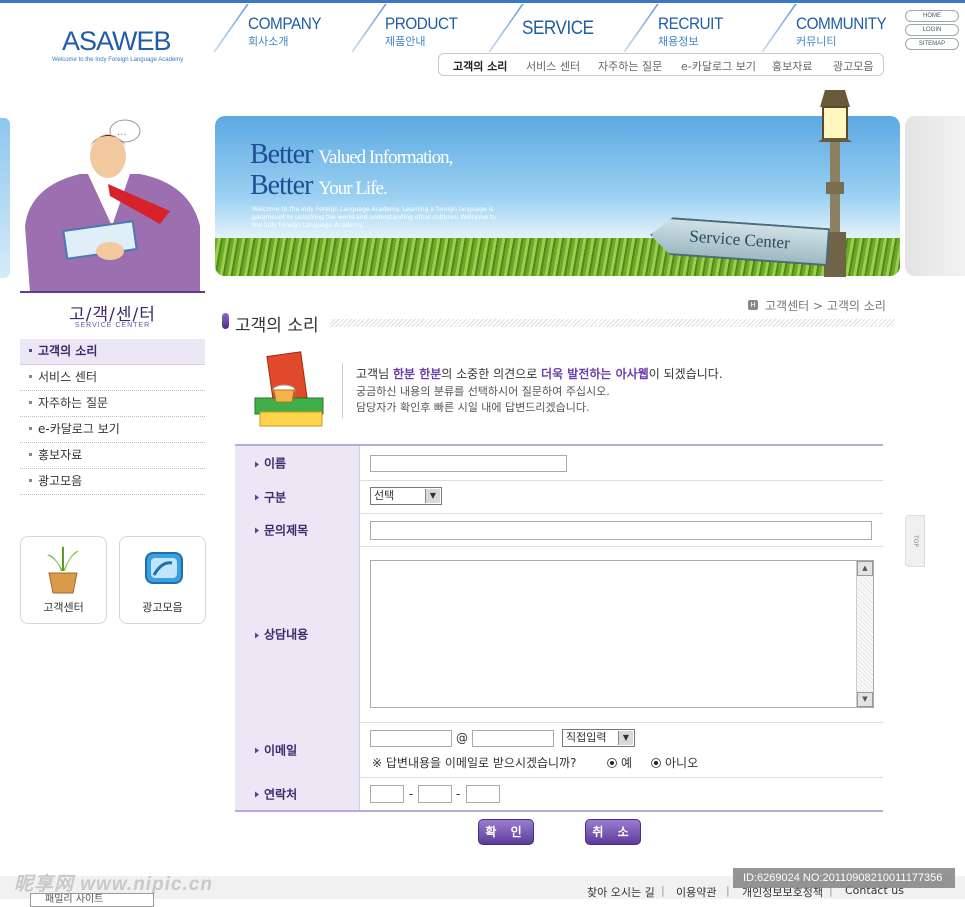  Describe the element at coordinates (844, 878) in the screenshot. I see `image-id-overlay: ID:6269024 NO:20110908210011177356` at that location.